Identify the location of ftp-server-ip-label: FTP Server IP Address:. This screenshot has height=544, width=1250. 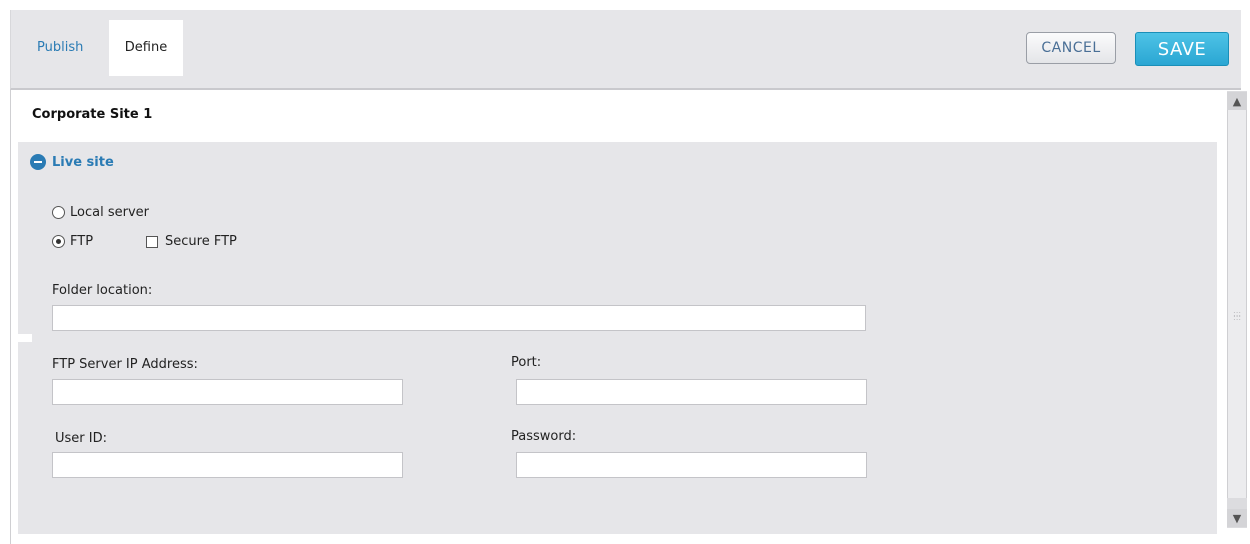
(125, 364).